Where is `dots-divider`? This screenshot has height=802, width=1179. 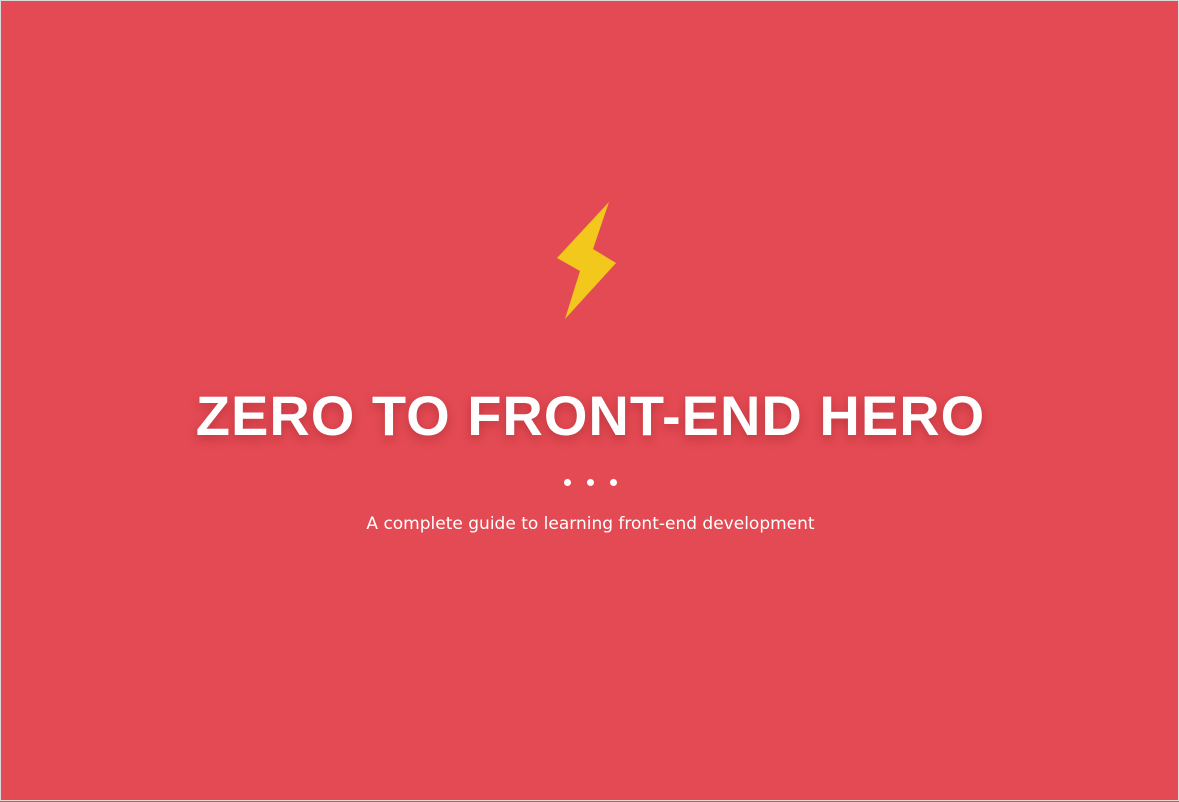 dots-divider is located at coordinates (590, 482).